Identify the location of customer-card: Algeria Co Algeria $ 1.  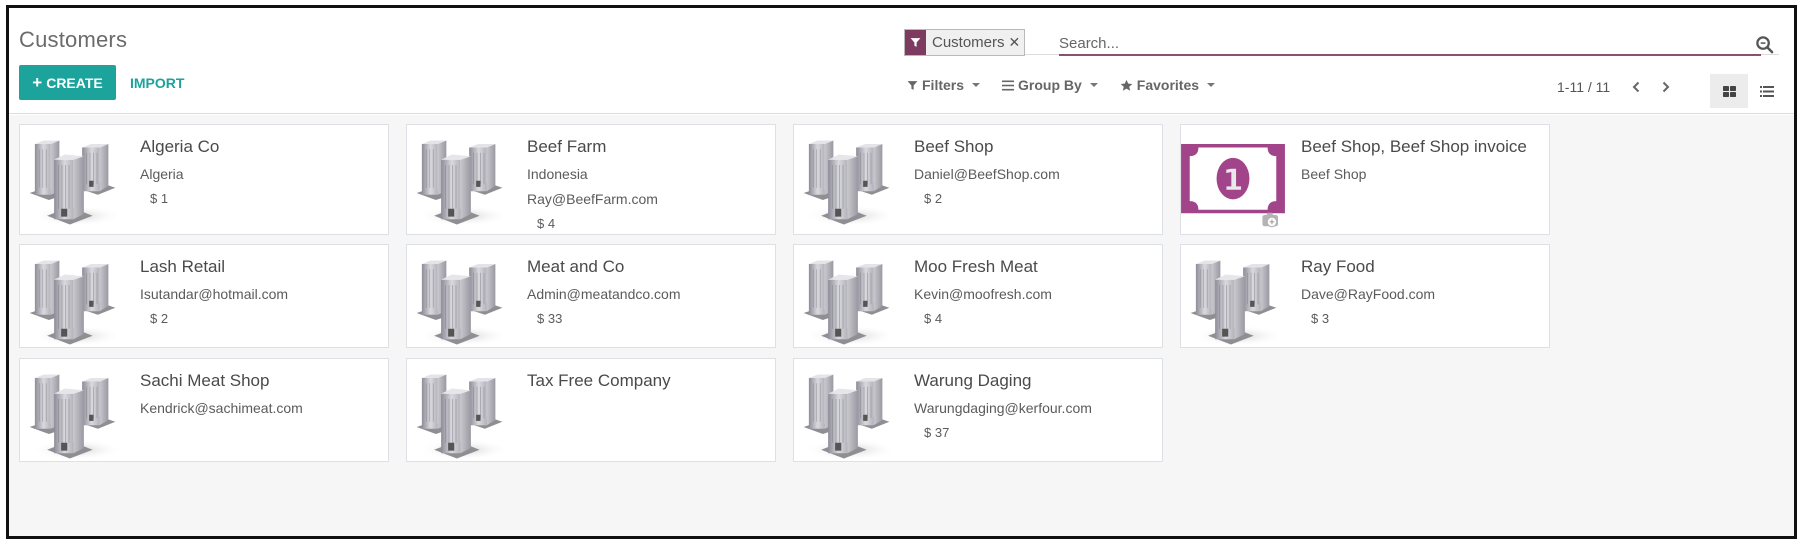
(204, 179).